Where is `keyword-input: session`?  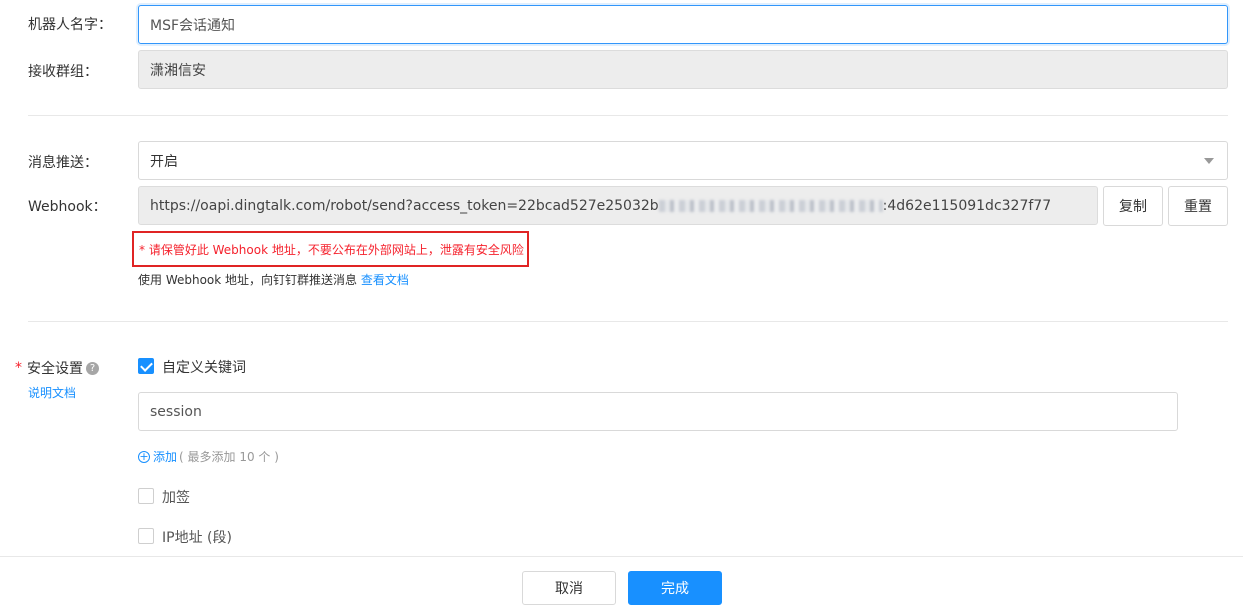 keyword-input: session is located at coordinates (658, 411).